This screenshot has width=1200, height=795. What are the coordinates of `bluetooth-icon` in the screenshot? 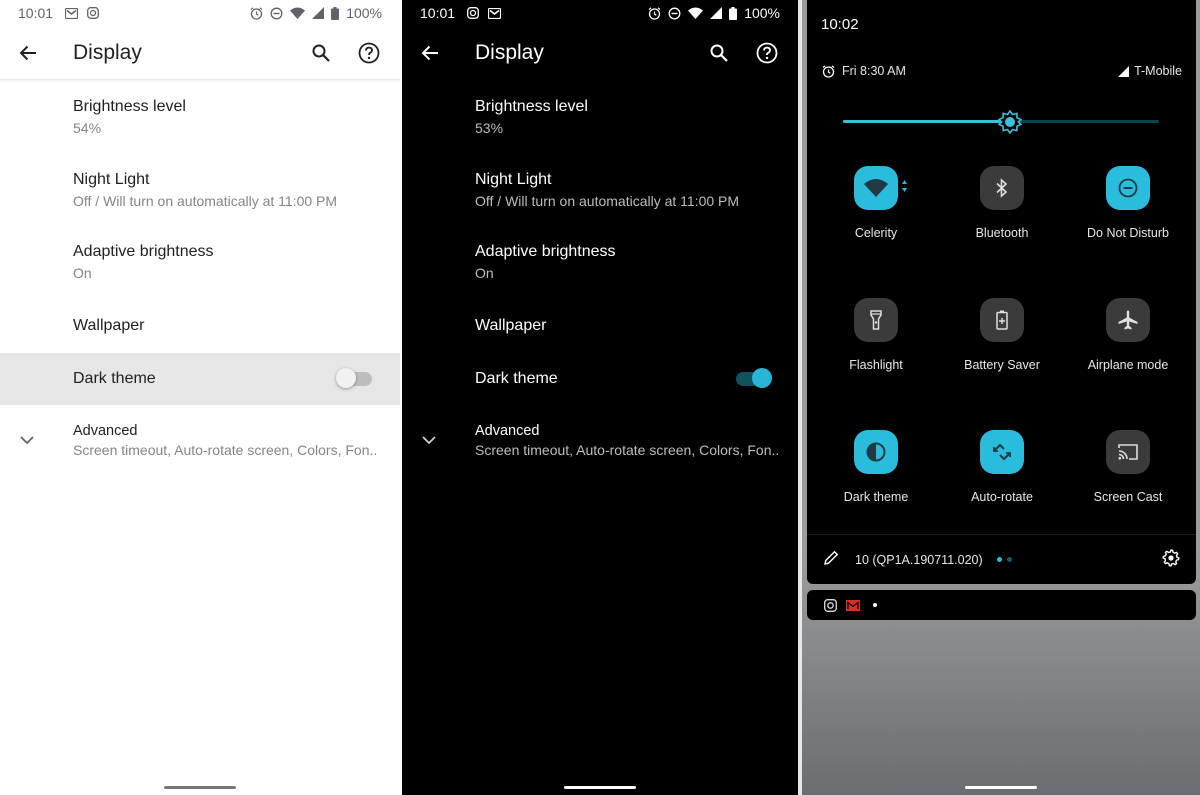 It's located at (1002, 188).